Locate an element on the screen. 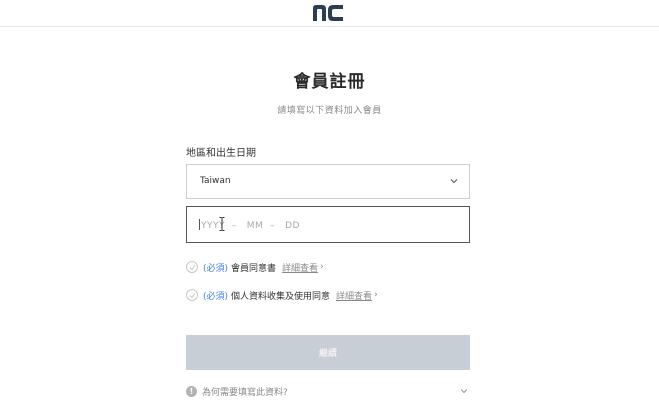 This screenshot has width=659, height=407. text-caret is located at coordinates (199, 224).